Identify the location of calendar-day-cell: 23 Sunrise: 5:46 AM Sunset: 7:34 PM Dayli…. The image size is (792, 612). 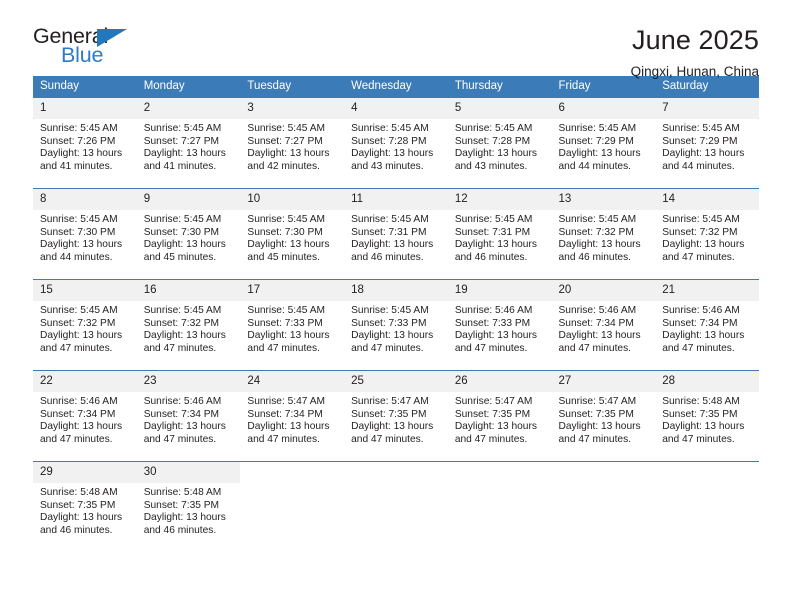
(188, 410).